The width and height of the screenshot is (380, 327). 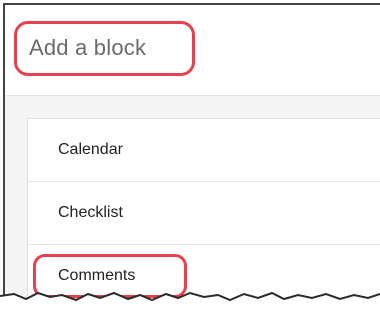 What do you see at coordinates (104, 48) in the screenshot?
I see `highlight-ring-title` at bounding box center [104, 48].